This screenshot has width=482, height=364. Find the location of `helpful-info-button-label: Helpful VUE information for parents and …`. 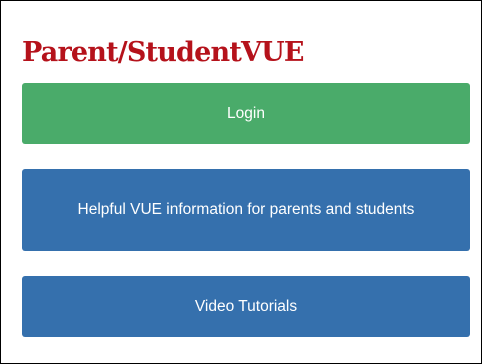

helpful-info-button-label: Helpful VUE information for parents and … is located at coordinates (246, 209).